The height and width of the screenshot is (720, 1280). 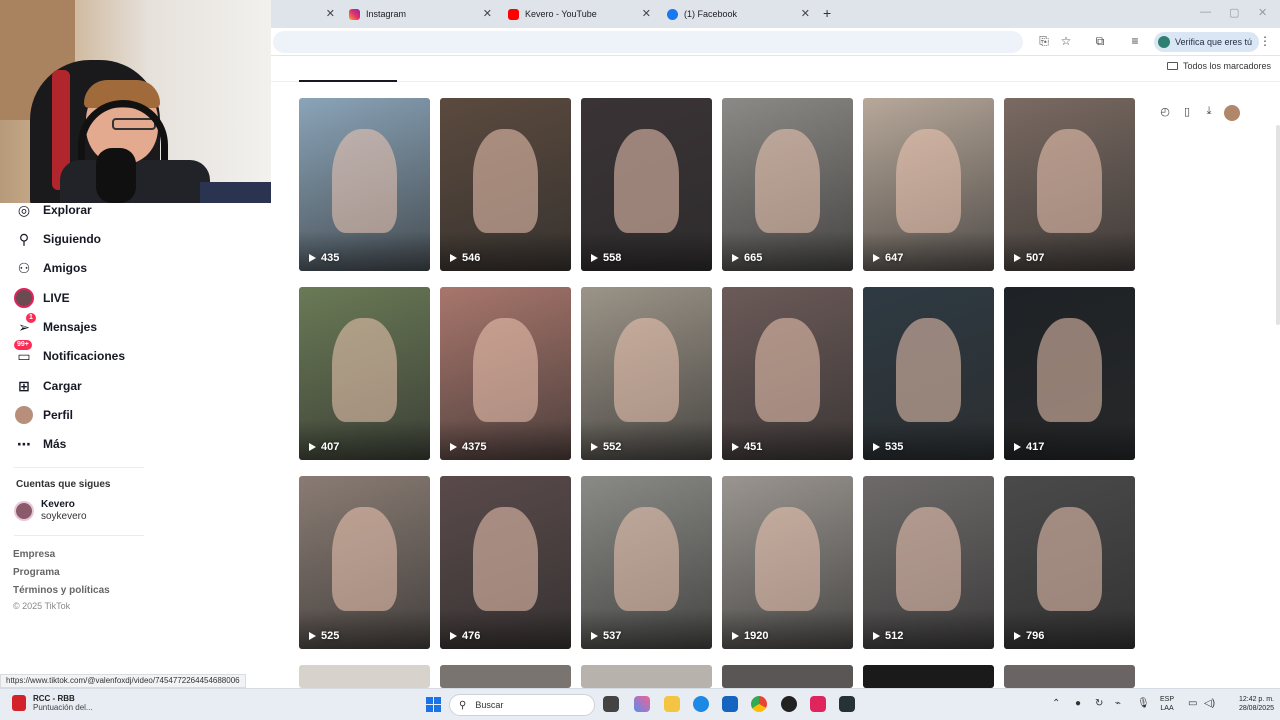 What do you see at coordinates (1069, 184) in the screenshot?
I see `video-card: 507` at bounding box center [1069, 184].